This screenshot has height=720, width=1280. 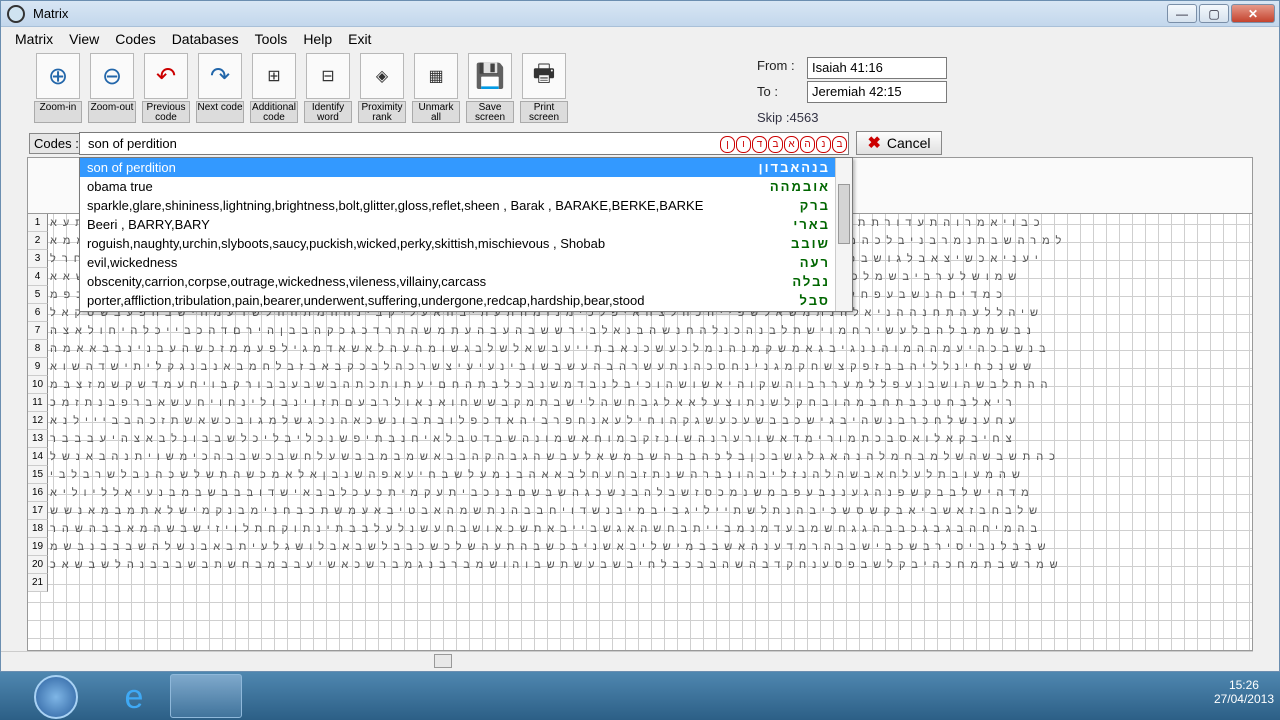 I want to click on from-label: From :, so click(x=776, y=65).